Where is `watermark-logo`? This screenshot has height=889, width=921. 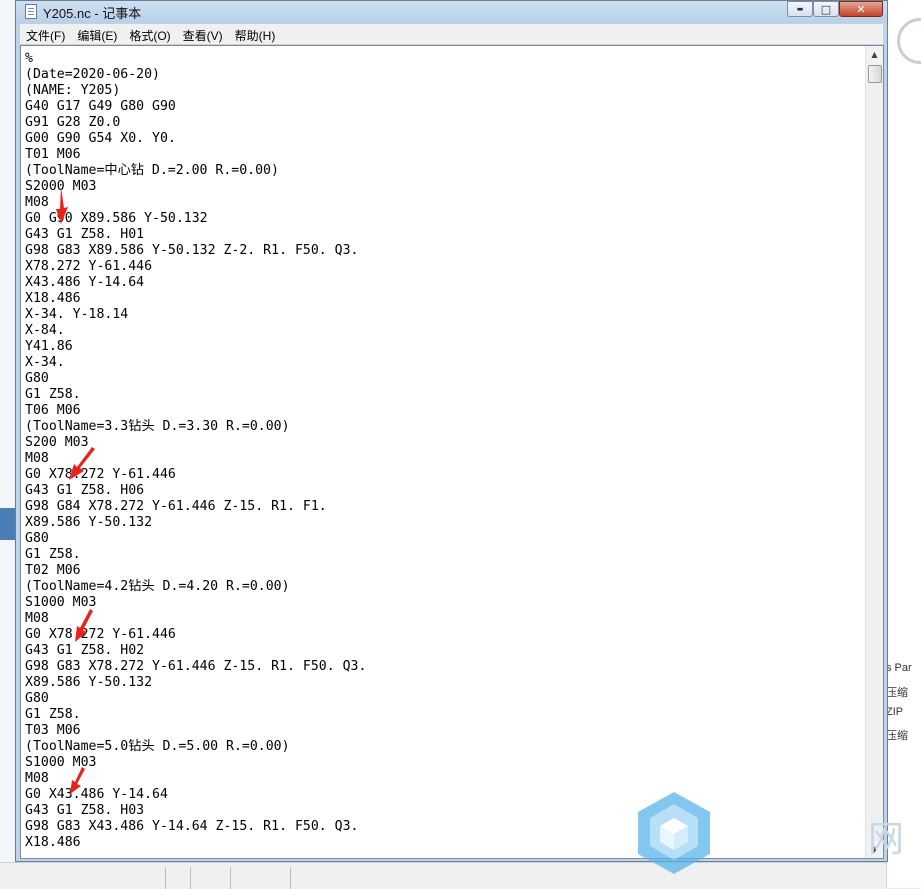 watermark-logo is located at coordinates (674, 833).